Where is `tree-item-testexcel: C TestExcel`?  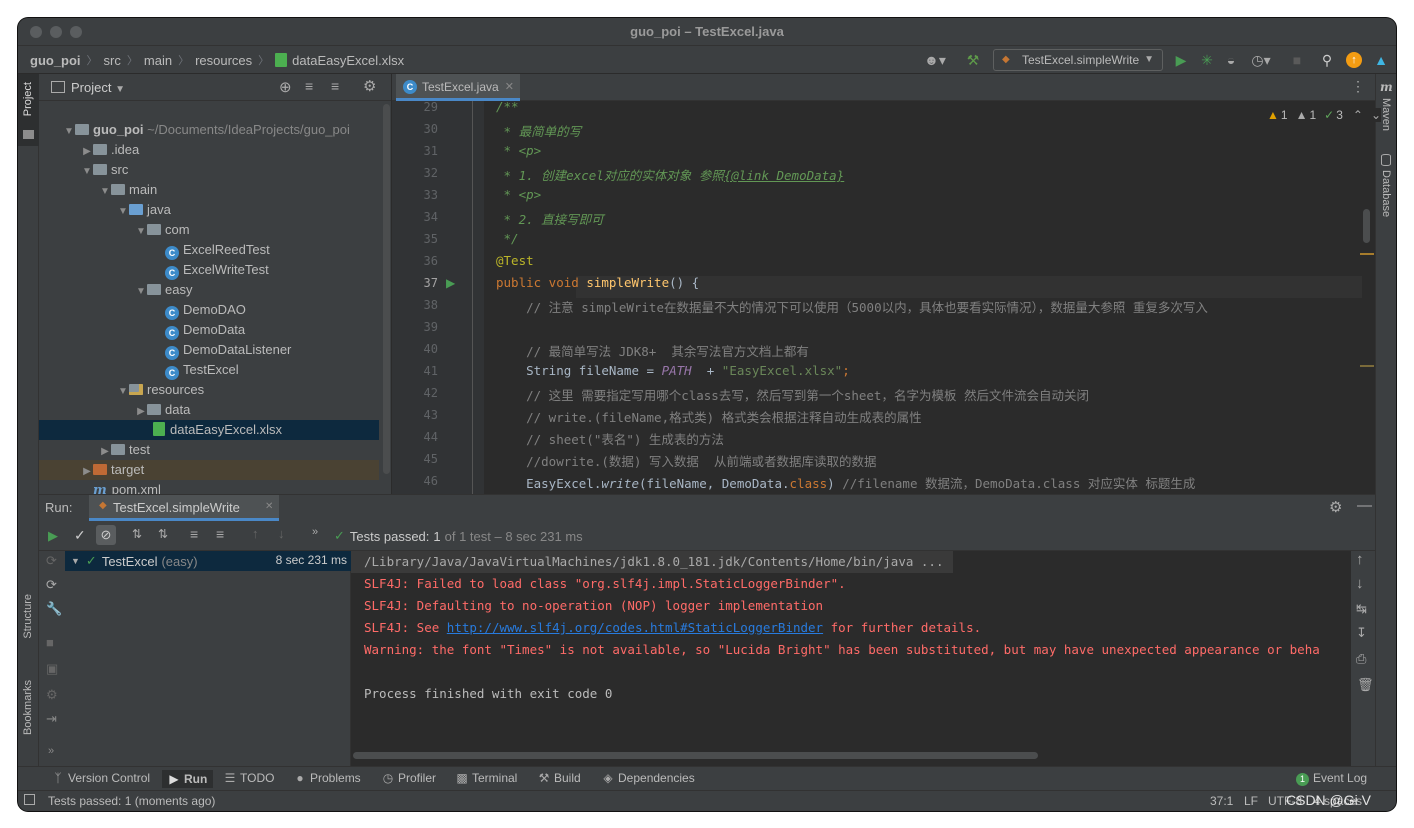
tree-item-testexcel: C TestExcel is located at coordinates (209, 370).